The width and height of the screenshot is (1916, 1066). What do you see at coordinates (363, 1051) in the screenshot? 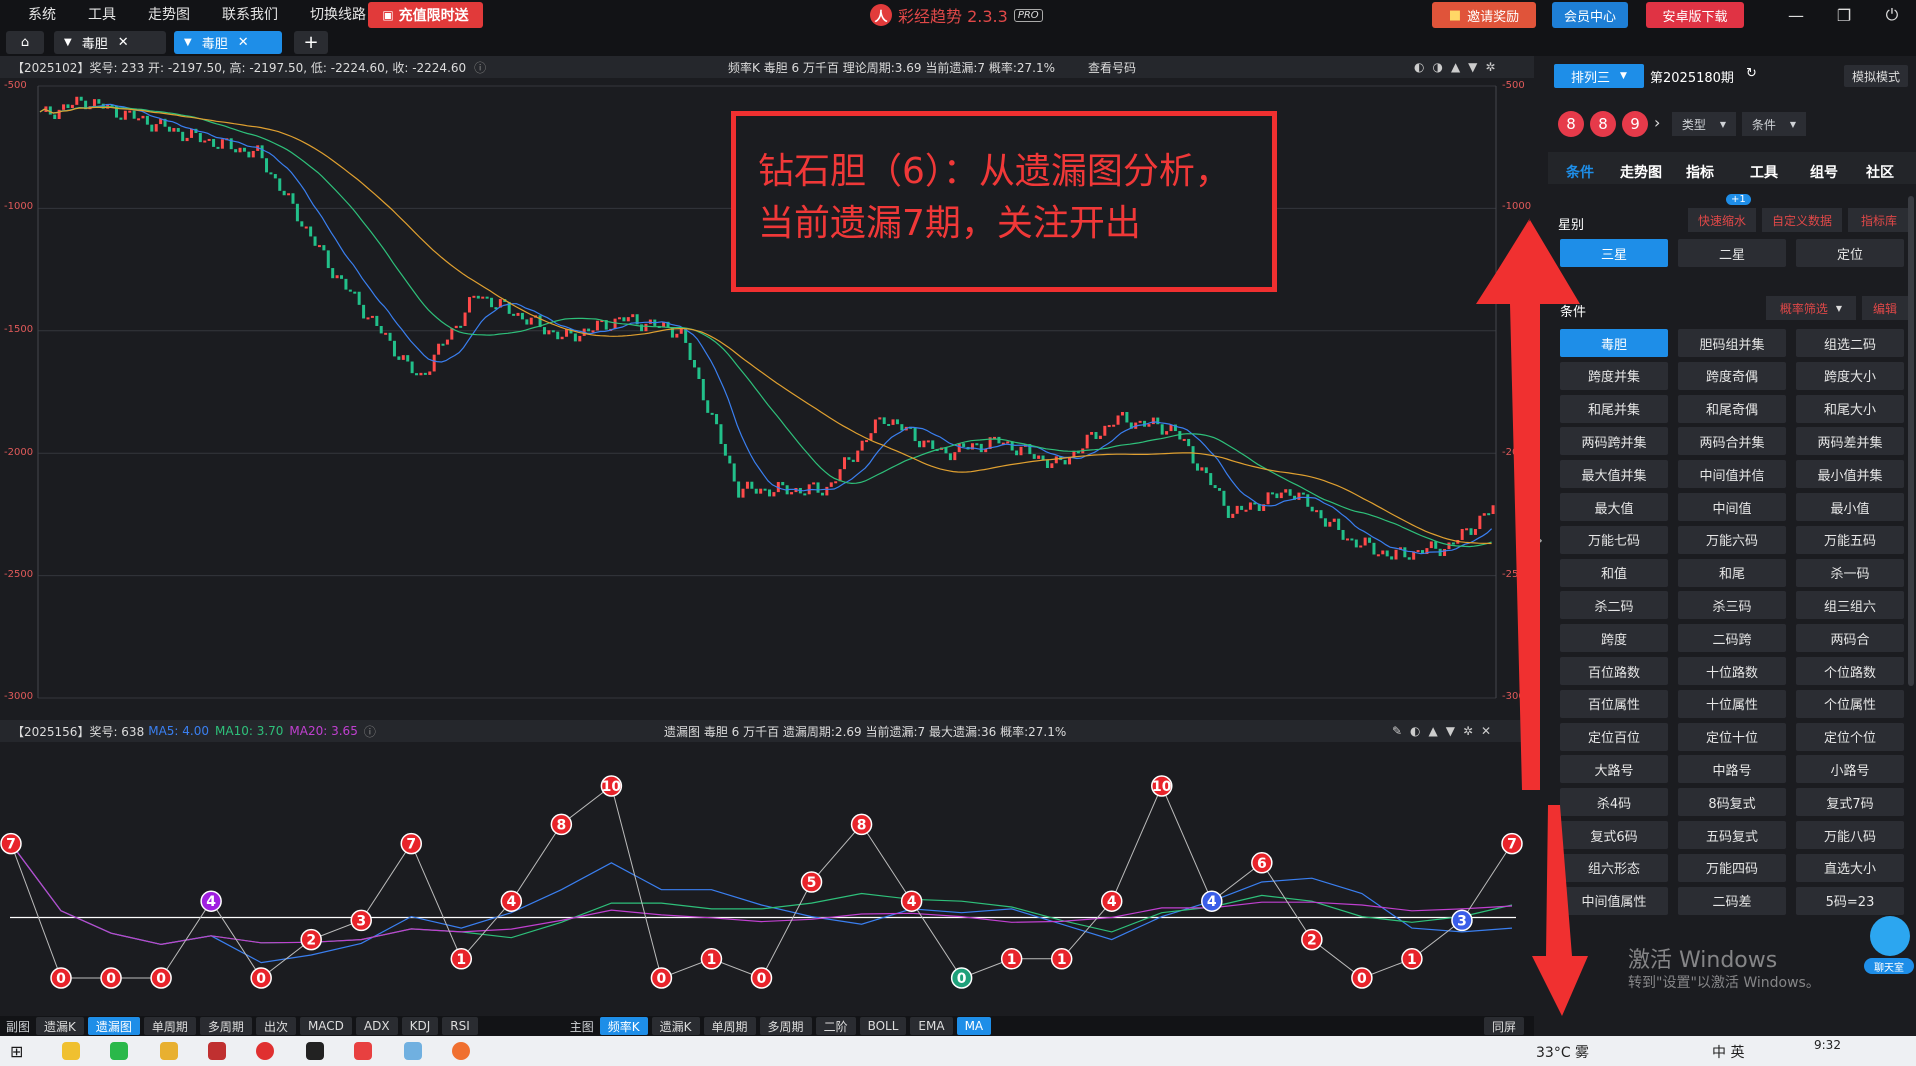
I see `wps-icon` at bounding box center [363, 1051].